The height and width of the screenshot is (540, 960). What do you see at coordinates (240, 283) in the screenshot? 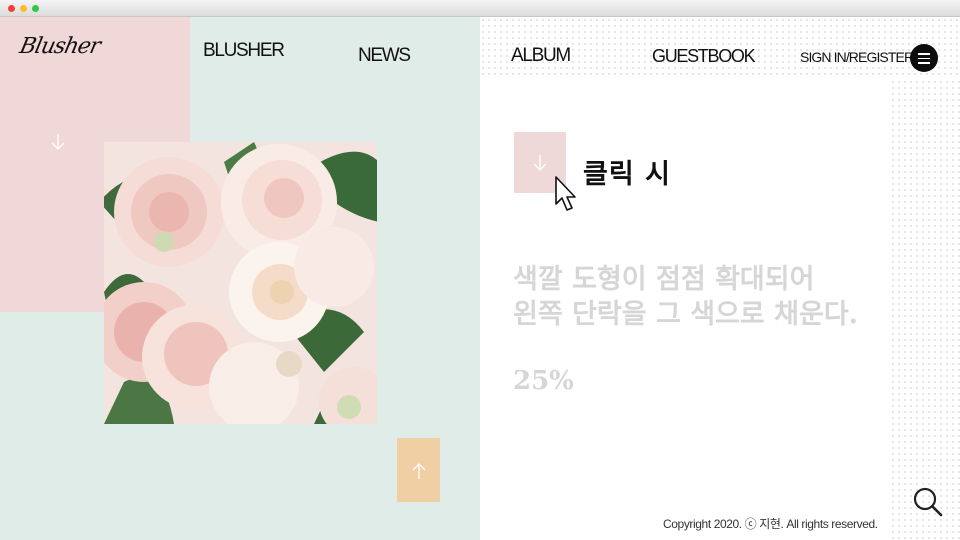
I see `peony-flower-image` at bounding box center [240, 283].